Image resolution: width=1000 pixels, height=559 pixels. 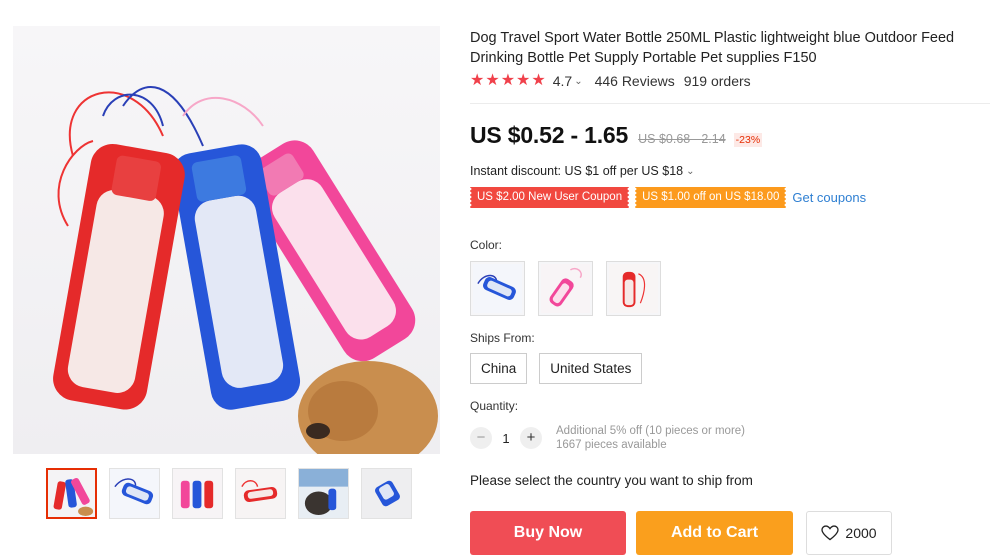 I want to click on color-swatch-blue, so click(x=497, y=288).